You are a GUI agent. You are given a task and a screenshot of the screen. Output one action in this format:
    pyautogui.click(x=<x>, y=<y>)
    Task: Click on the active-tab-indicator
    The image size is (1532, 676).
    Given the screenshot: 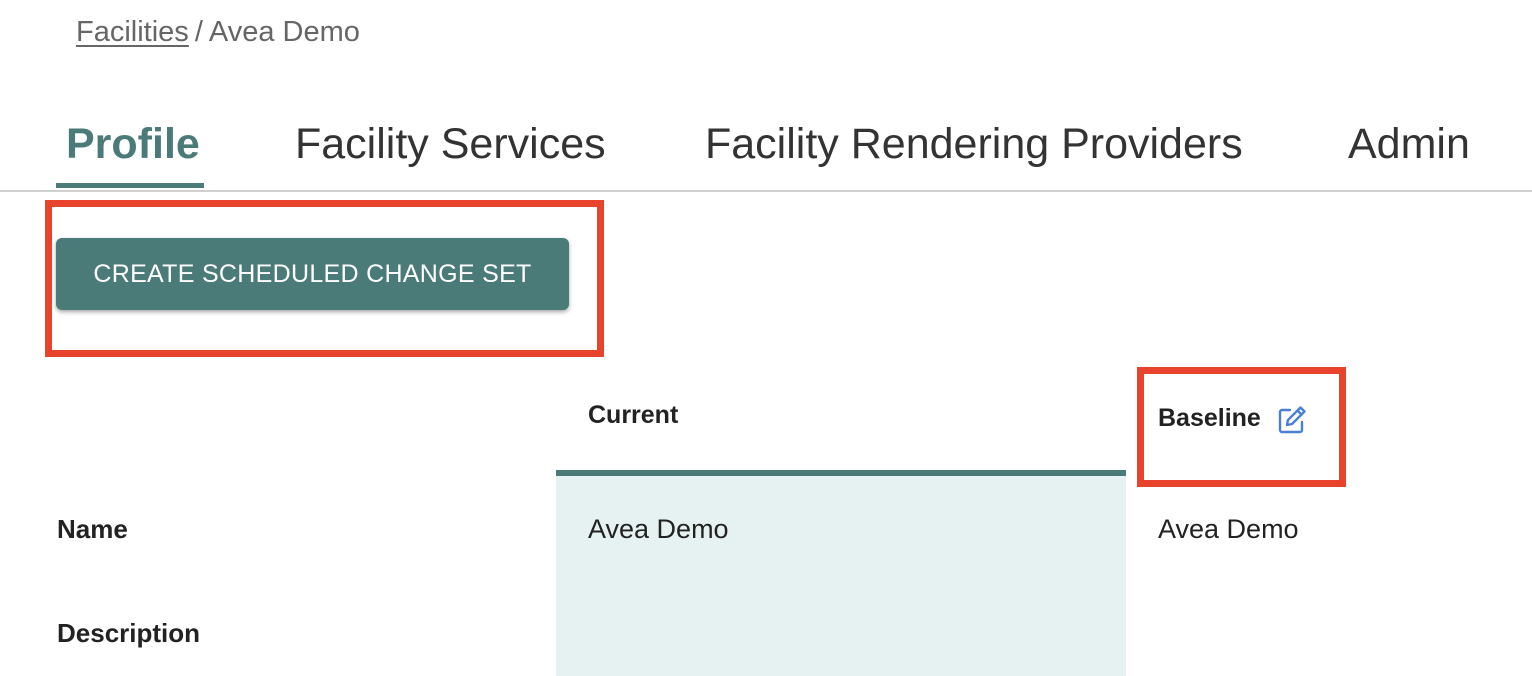 What is the action you would take?
    pyautogui.click(x=130, y=185)
    